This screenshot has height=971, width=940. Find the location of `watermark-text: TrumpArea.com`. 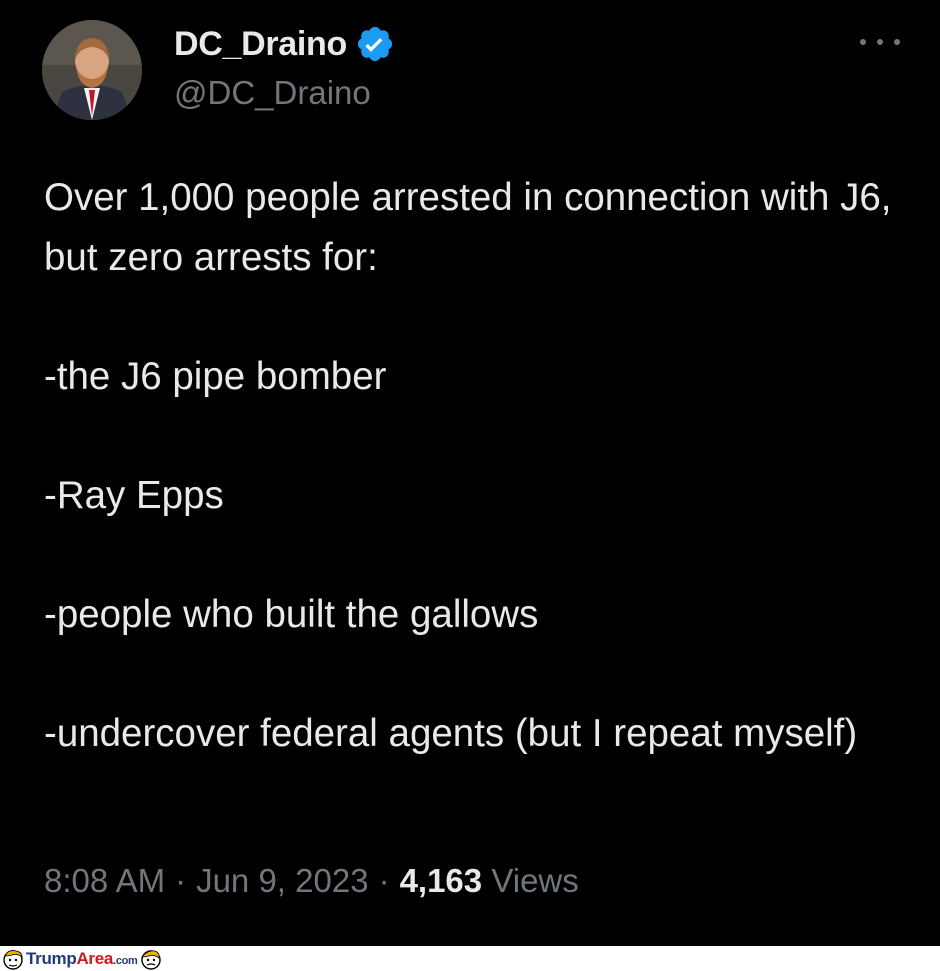

watermark-text: TrumpArea.com is located at coordinates (82, 958).